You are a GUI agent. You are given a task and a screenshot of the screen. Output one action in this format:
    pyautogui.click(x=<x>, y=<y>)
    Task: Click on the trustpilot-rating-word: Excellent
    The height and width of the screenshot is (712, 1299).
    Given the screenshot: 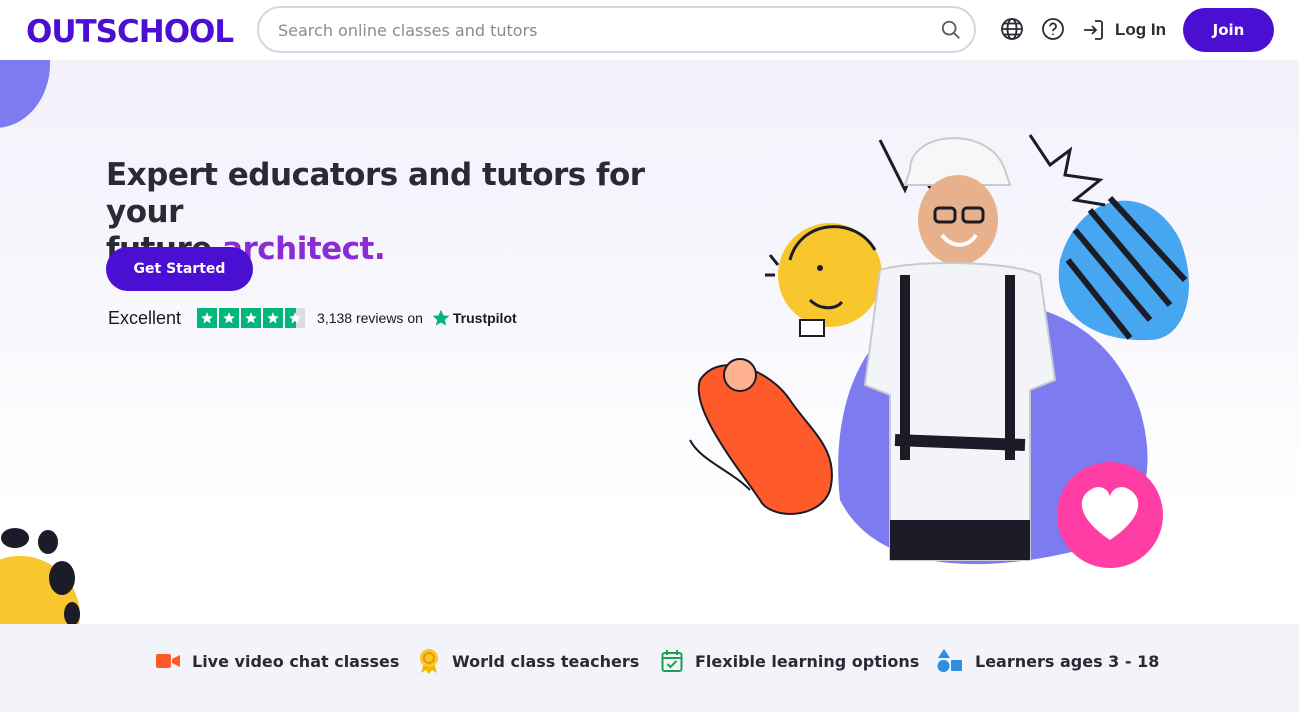 What is the action you would take?
    pyautogui.click(x=145, y=317)
    